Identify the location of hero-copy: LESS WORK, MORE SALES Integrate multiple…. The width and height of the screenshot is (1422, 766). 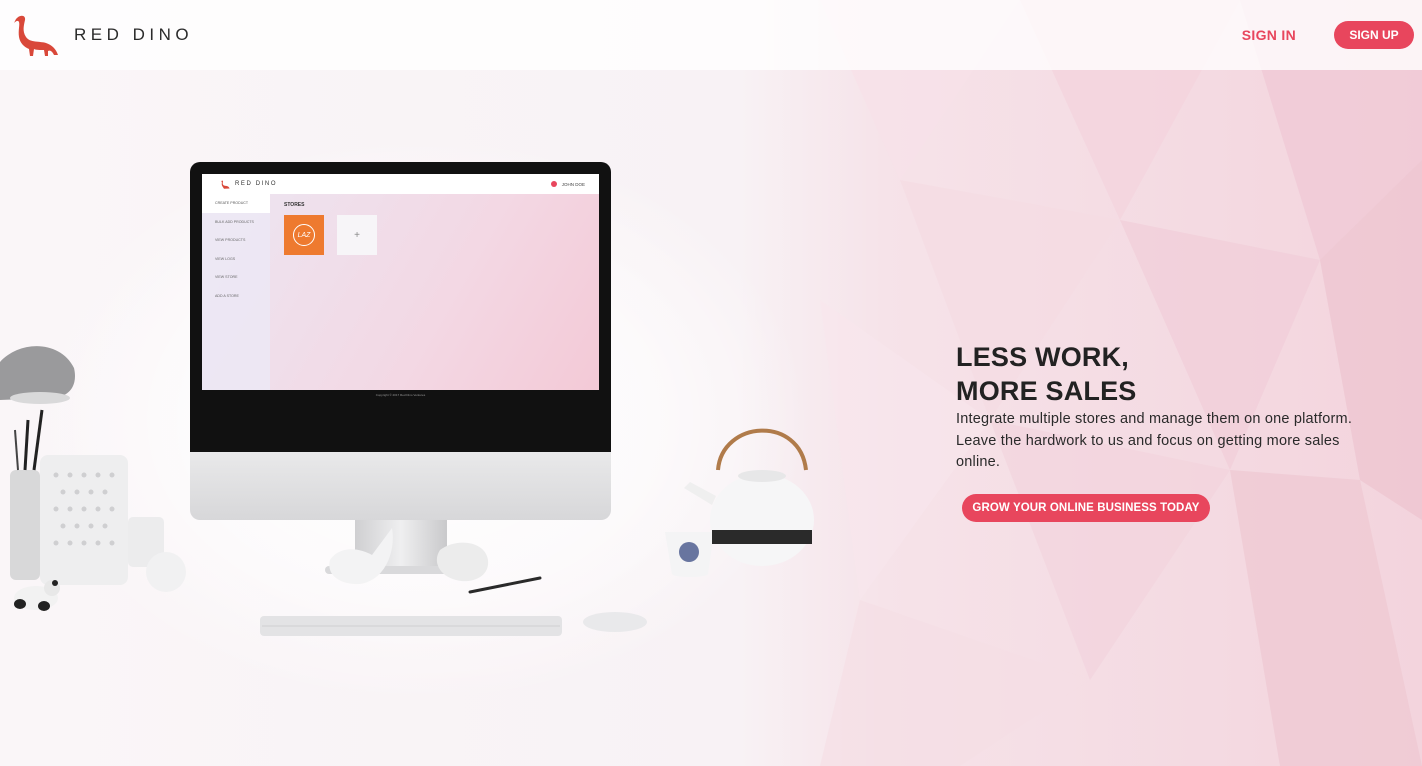
(1166, 431).